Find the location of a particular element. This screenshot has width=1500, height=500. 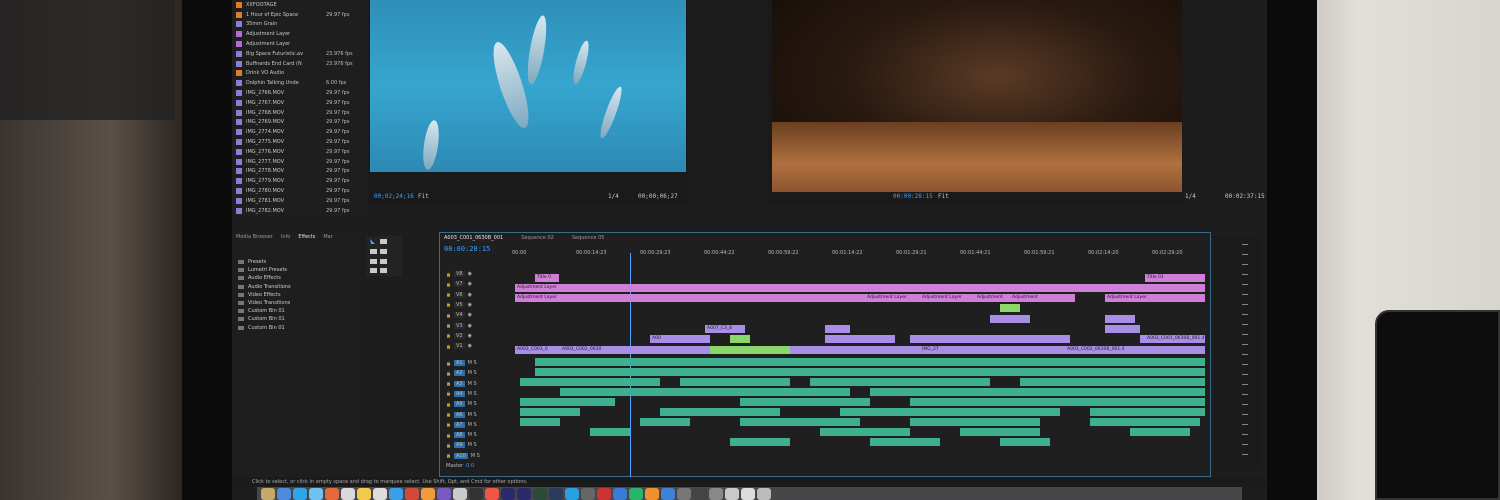

track-header: 🔒 A3 M S is located at coordinates (476, 384).